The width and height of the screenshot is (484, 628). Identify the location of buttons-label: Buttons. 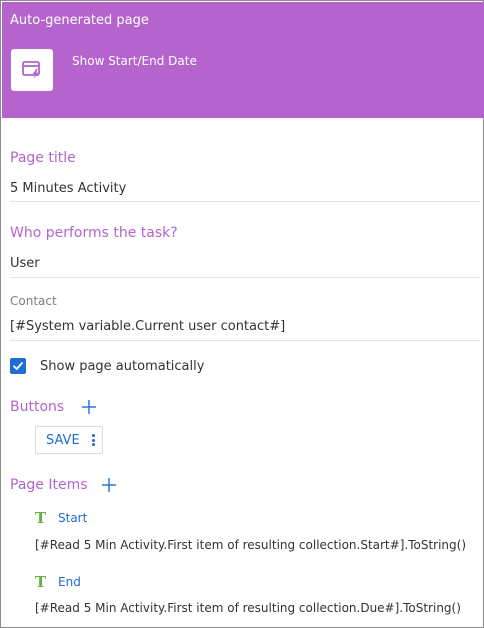
(37, 407).